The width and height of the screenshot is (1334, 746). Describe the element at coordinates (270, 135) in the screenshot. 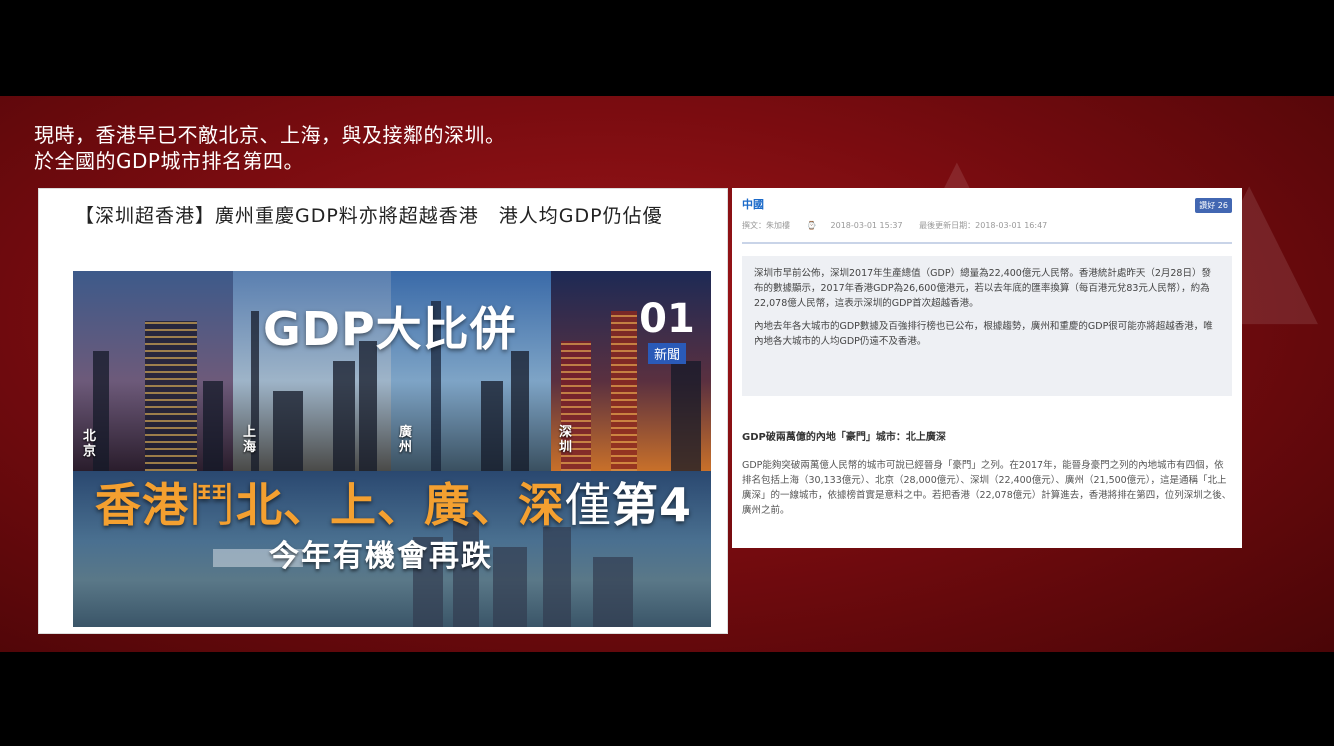

I see `caption-line-1: 現時，香港早已不敵北京、上海，與及接鄰的深圳。` at that location.